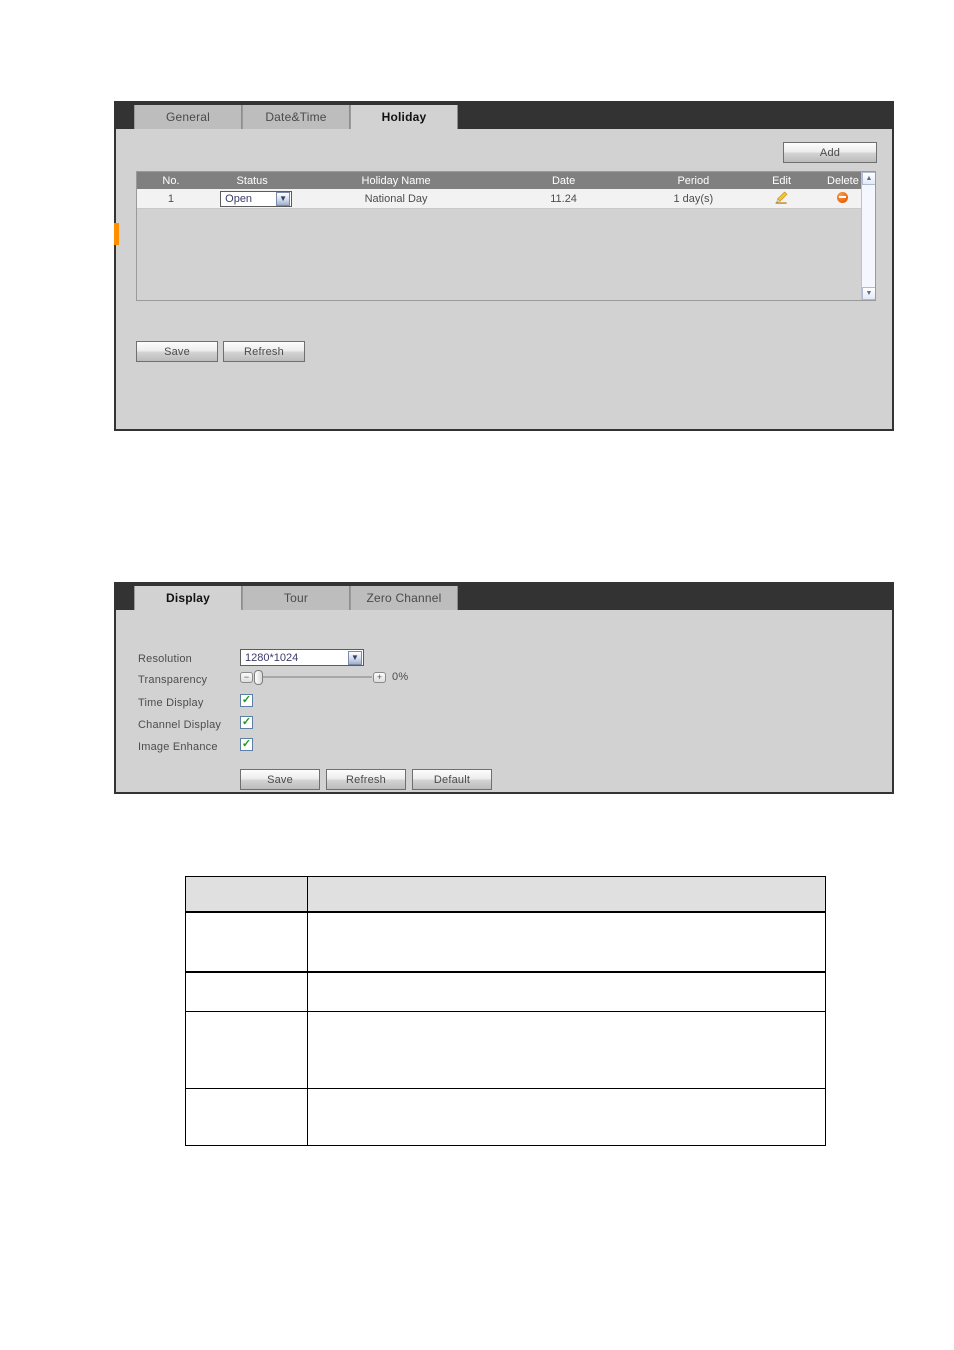 The width and height of the screenshot is (954, 1350). Describe the element at coordinates (246, 722) in the screenshot. I see `channel-display-checkbox: ✓` at that location.